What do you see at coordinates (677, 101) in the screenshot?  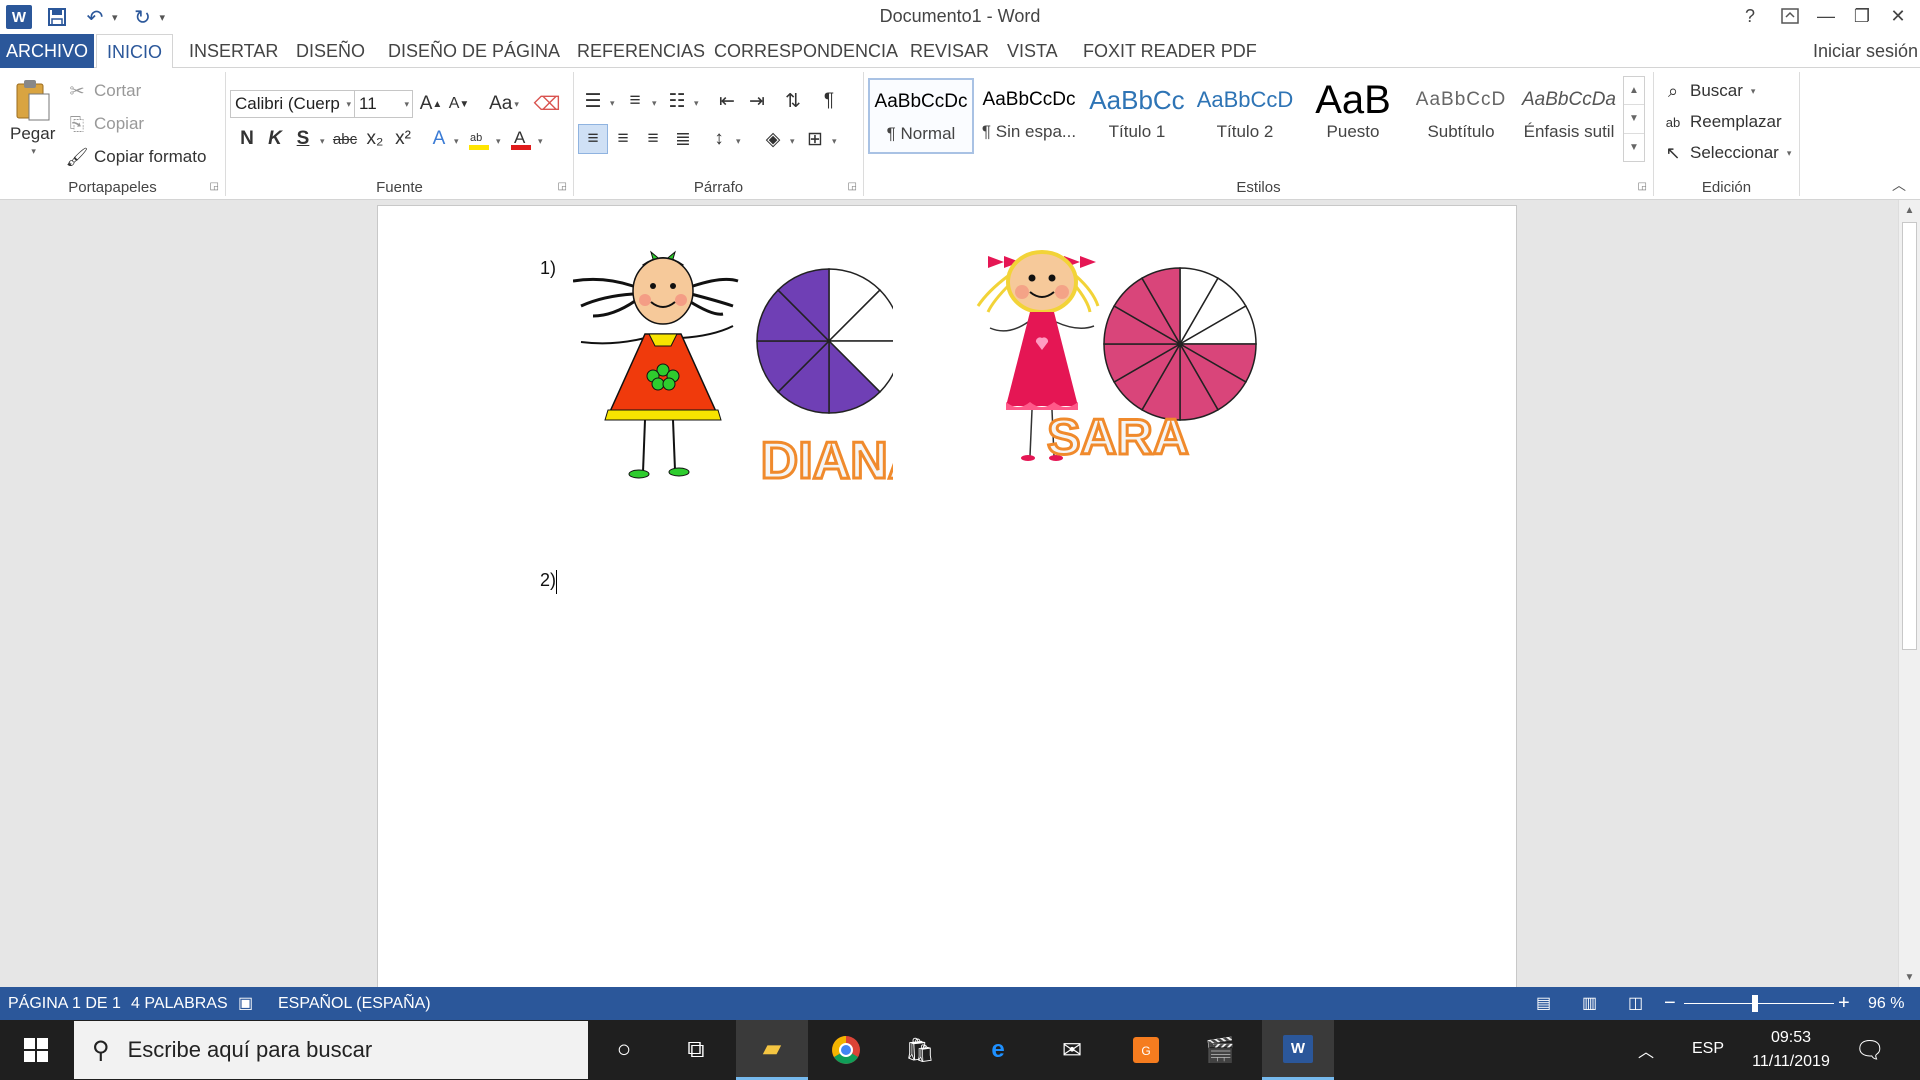 I see `multilevel-list-icon: ☷` at bounding box center [677, 101].